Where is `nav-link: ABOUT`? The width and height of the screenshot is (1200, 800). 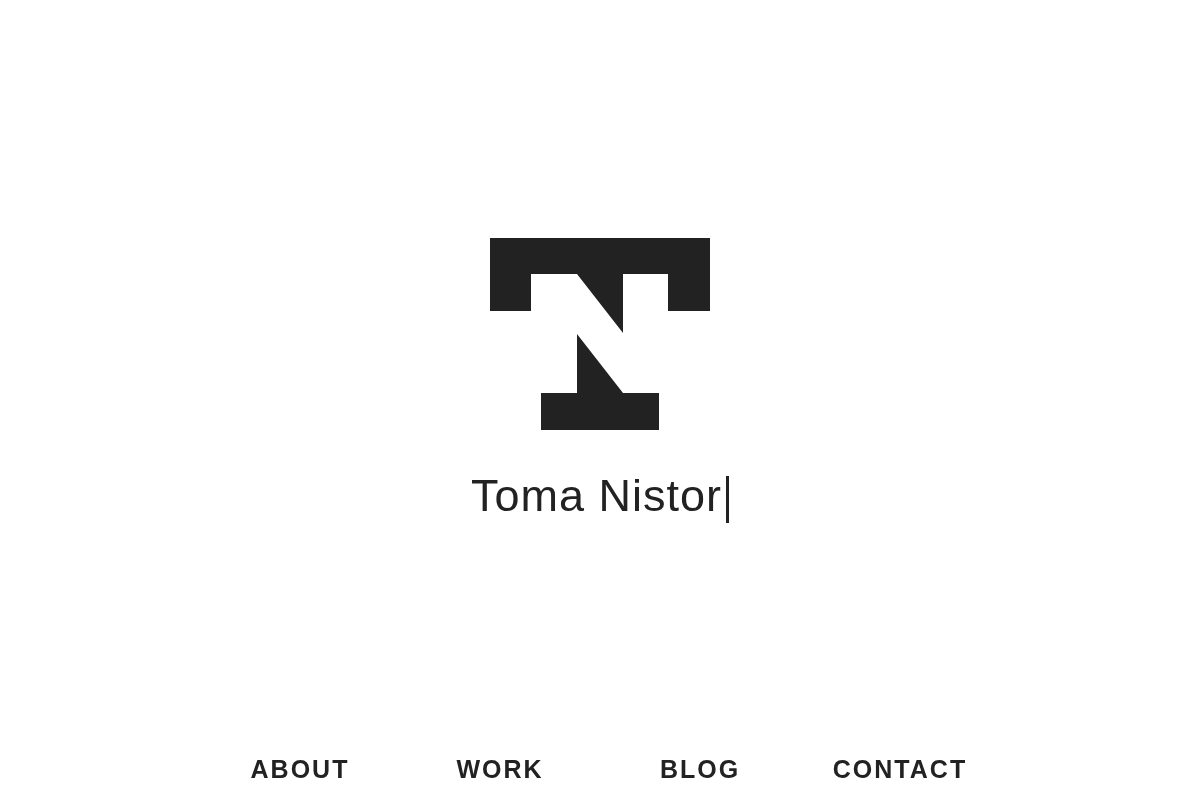
nav-link: ABOUT is located at coordinates (300, 769).